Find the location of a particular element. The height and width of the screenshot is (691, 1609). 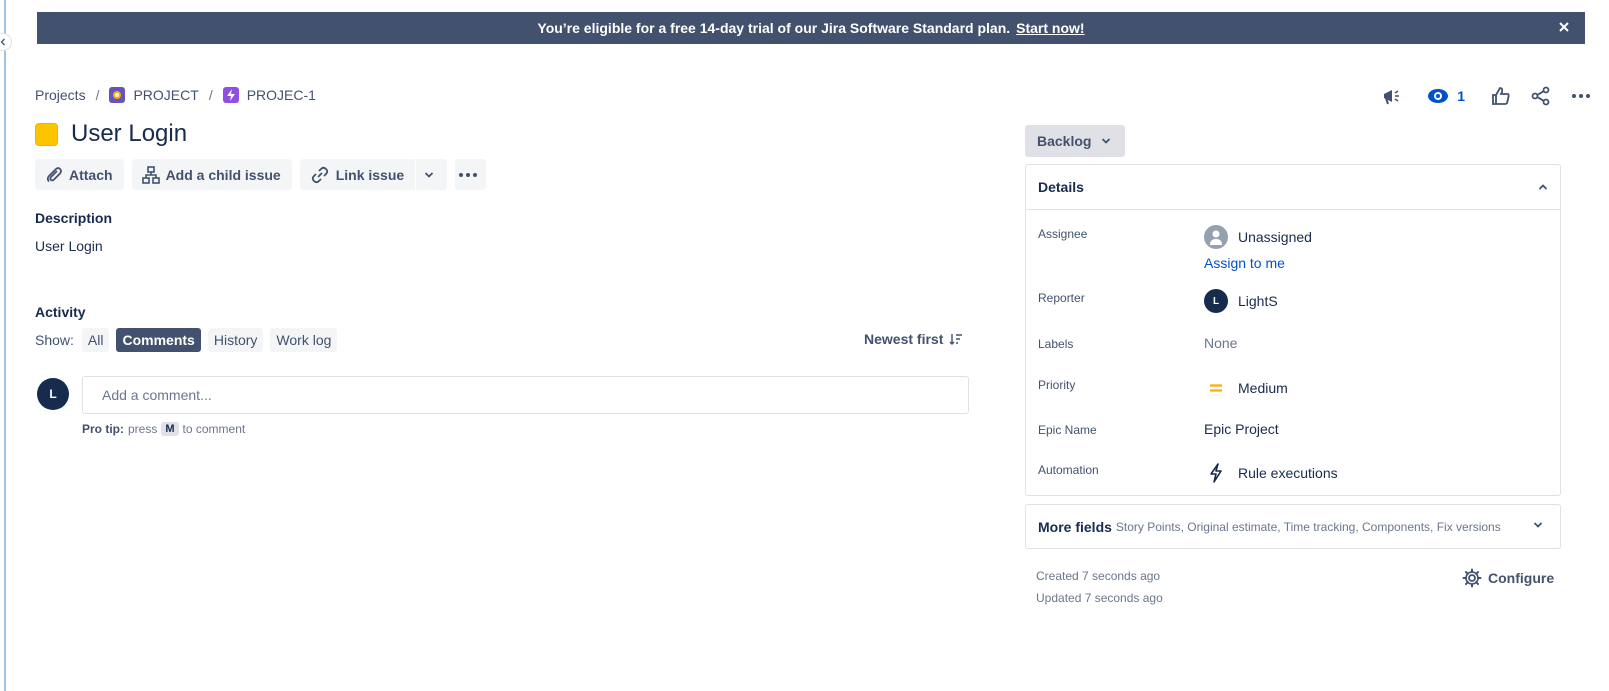

add-child-label: Add a child issue is located at coordinates (223, 174).